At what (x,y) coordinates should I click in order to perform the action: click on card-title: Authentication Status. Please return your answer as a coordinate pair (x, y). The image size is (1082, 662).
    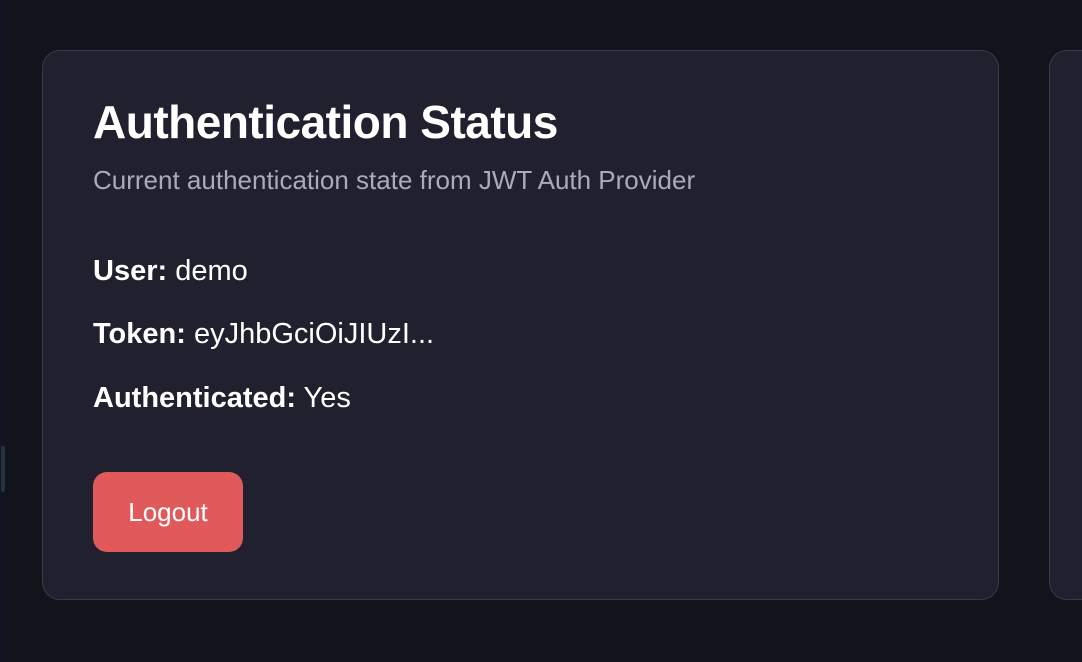
    Looking at the image, I should click on (325, 122).